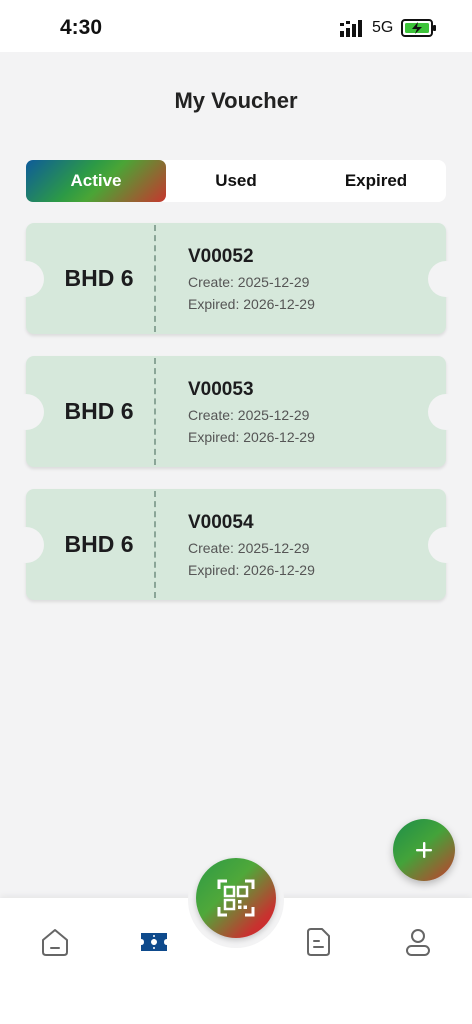  I want to click on network-label: 5G, so click(383, 27).